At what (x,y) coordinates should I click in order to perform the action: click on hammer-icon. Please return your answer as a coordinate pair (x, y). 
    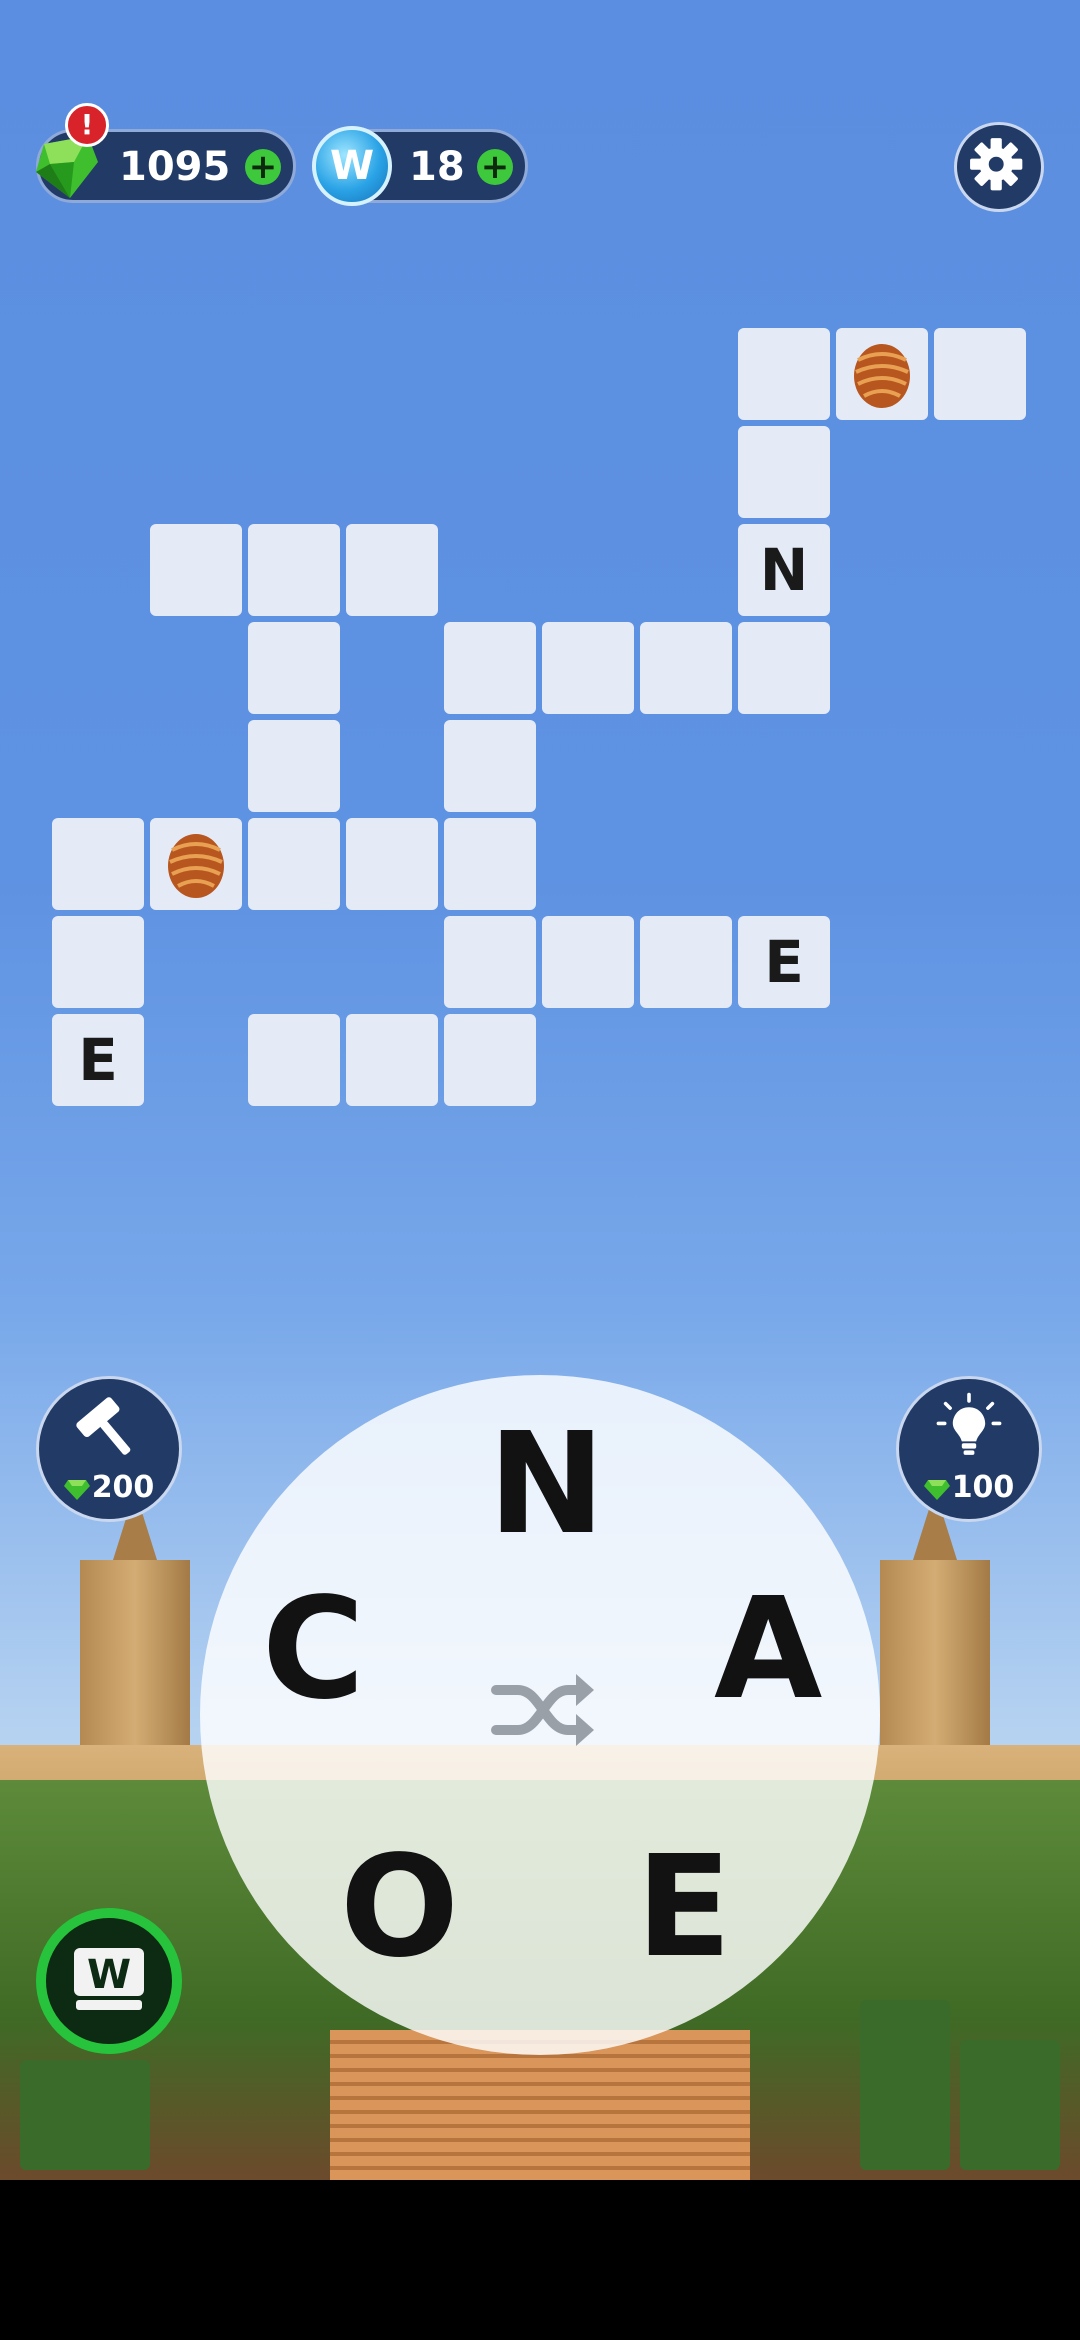
    Looking at the image, I should click on (103, 1426).